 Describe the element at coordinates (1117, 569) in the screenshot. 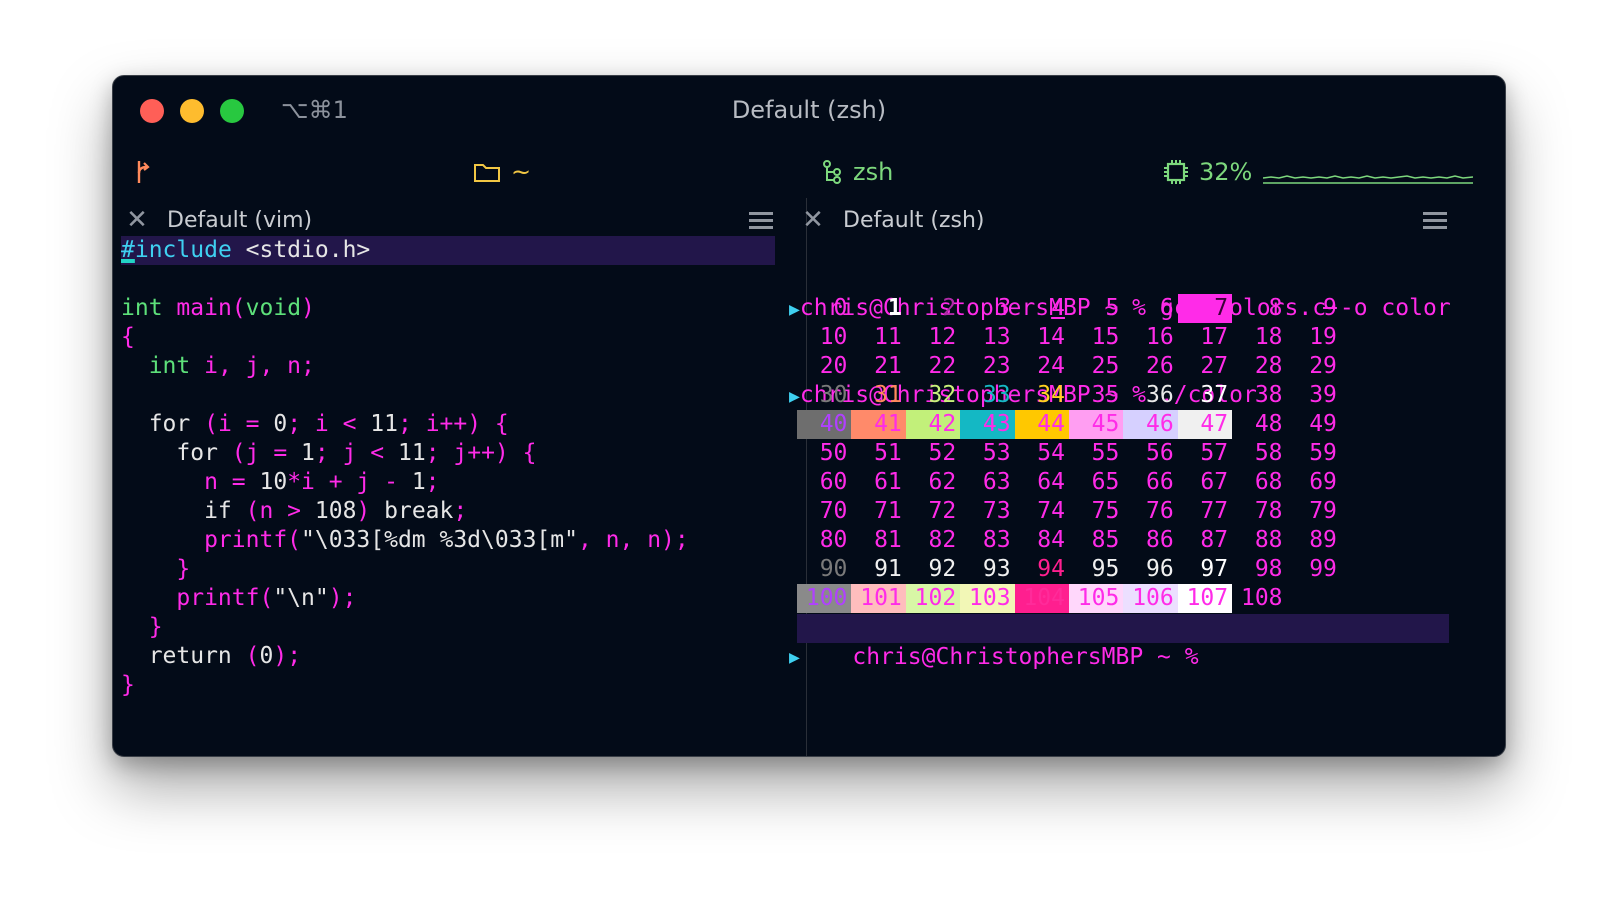

I see `color-row: 90 91 92 93 94 95 96 97 98 99` at that location.